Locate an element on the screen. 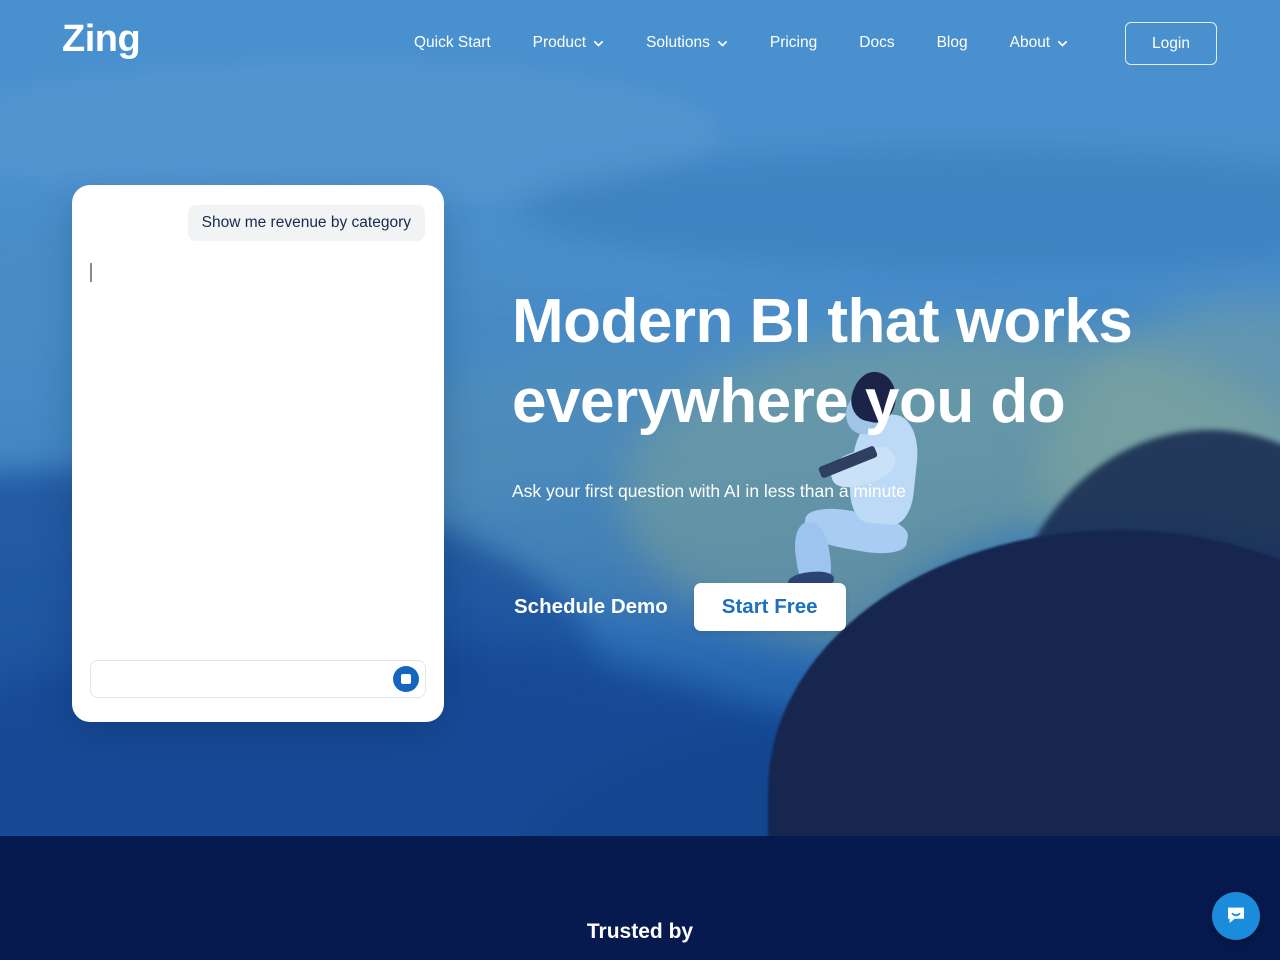 The width and height of the screenshot is (1280, 960). nav-item-label: Solutions is located at coordinates (678, 42).